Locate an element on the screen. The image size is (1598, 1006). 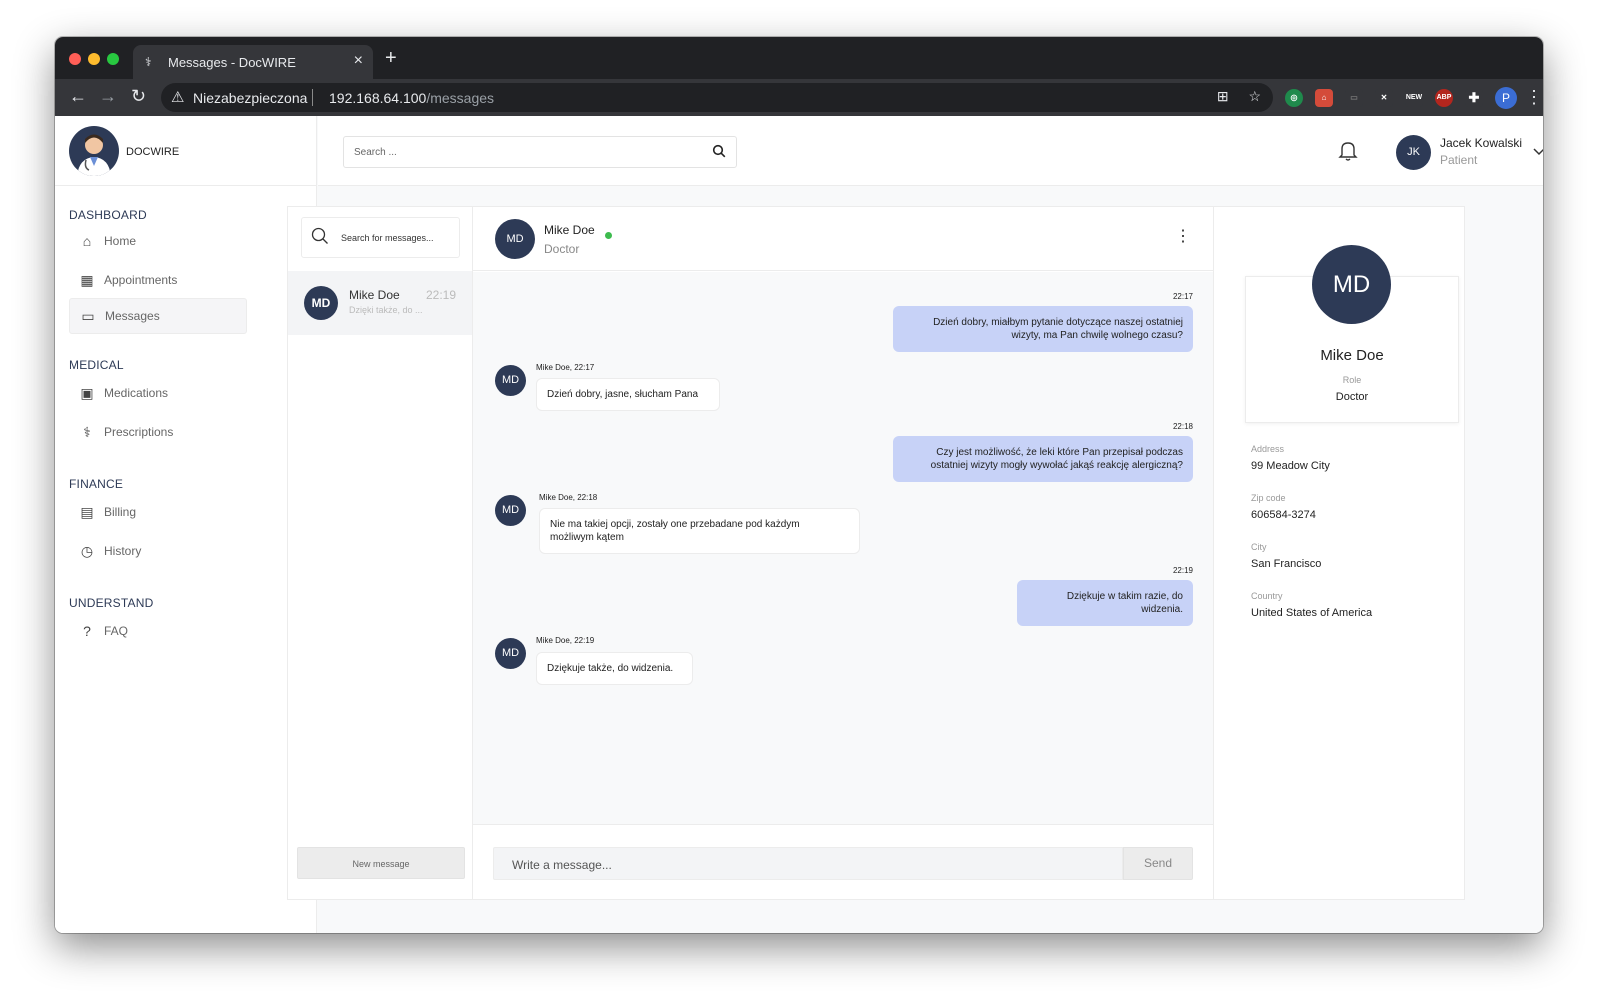
sidebar-item-appointments: ▦ Appointments is located at coordinates (158, 281).